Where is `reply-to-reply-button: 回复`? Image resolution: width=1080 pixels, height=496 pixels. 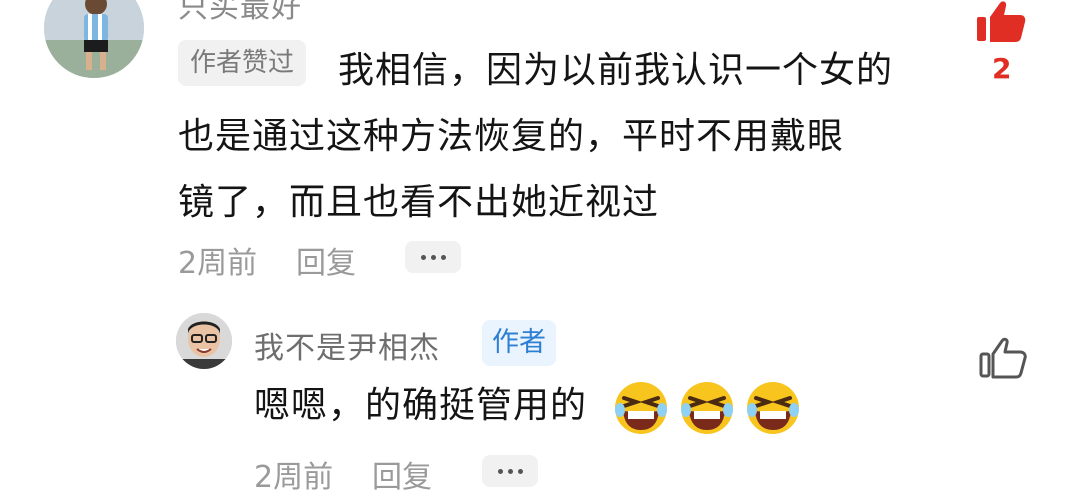
reply-to-reply-button: 回复 is located at coordinates (402, 474).